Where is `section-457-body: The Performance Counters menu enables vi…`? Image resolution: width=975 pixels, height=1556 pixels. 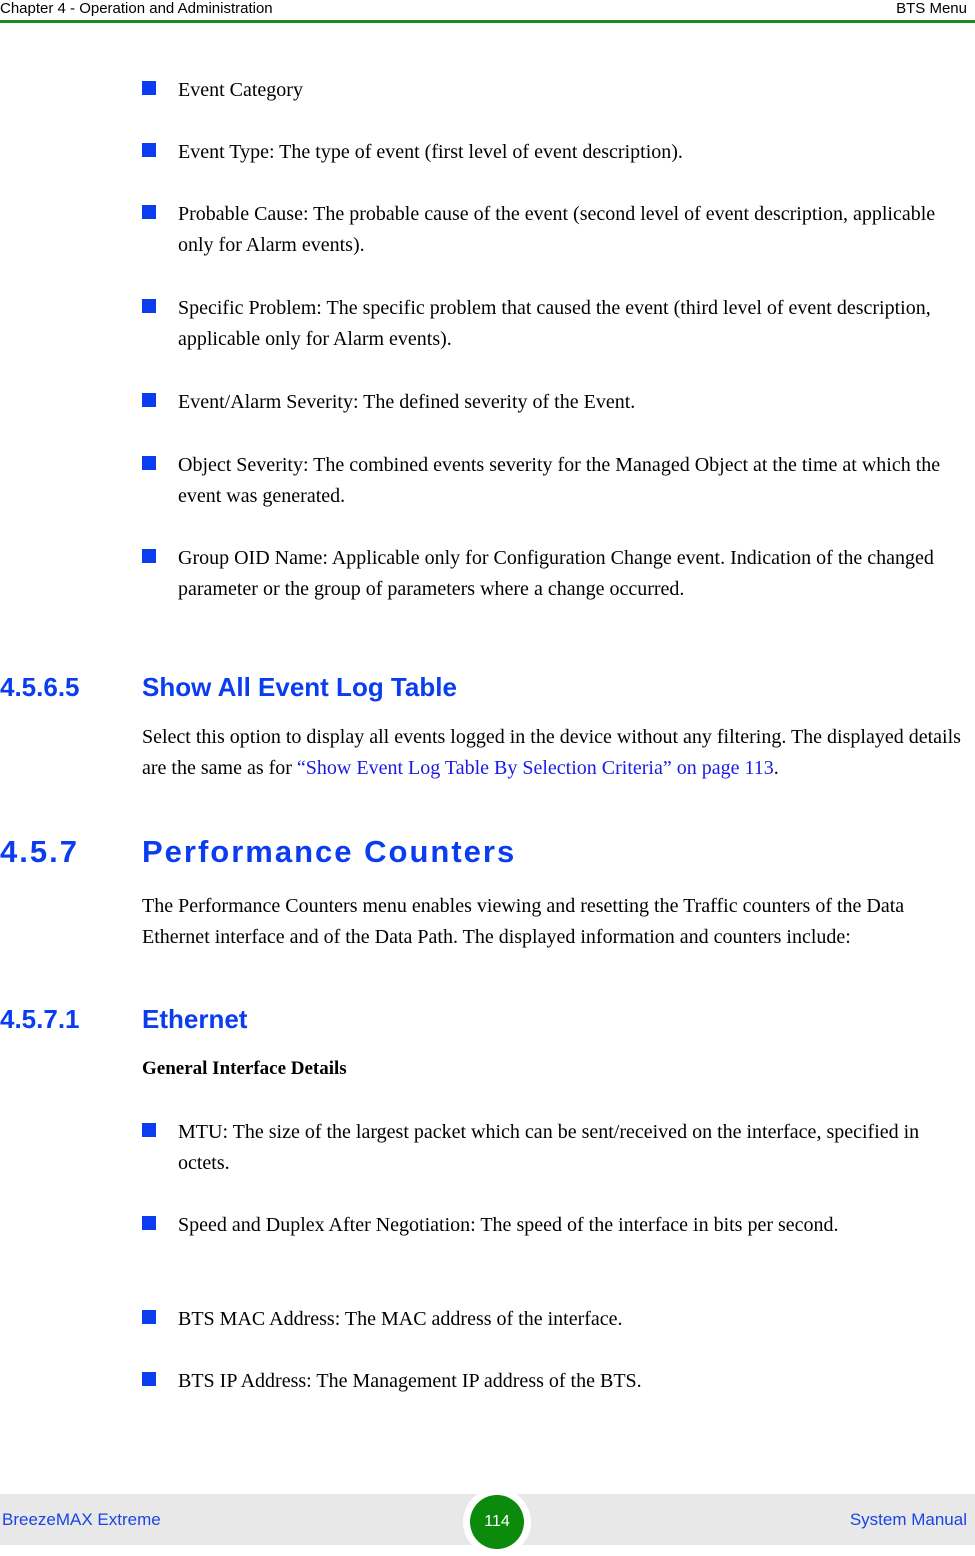 section-457-body: The Performance Counters menu enables vi… is located at coordinates (523, 921).